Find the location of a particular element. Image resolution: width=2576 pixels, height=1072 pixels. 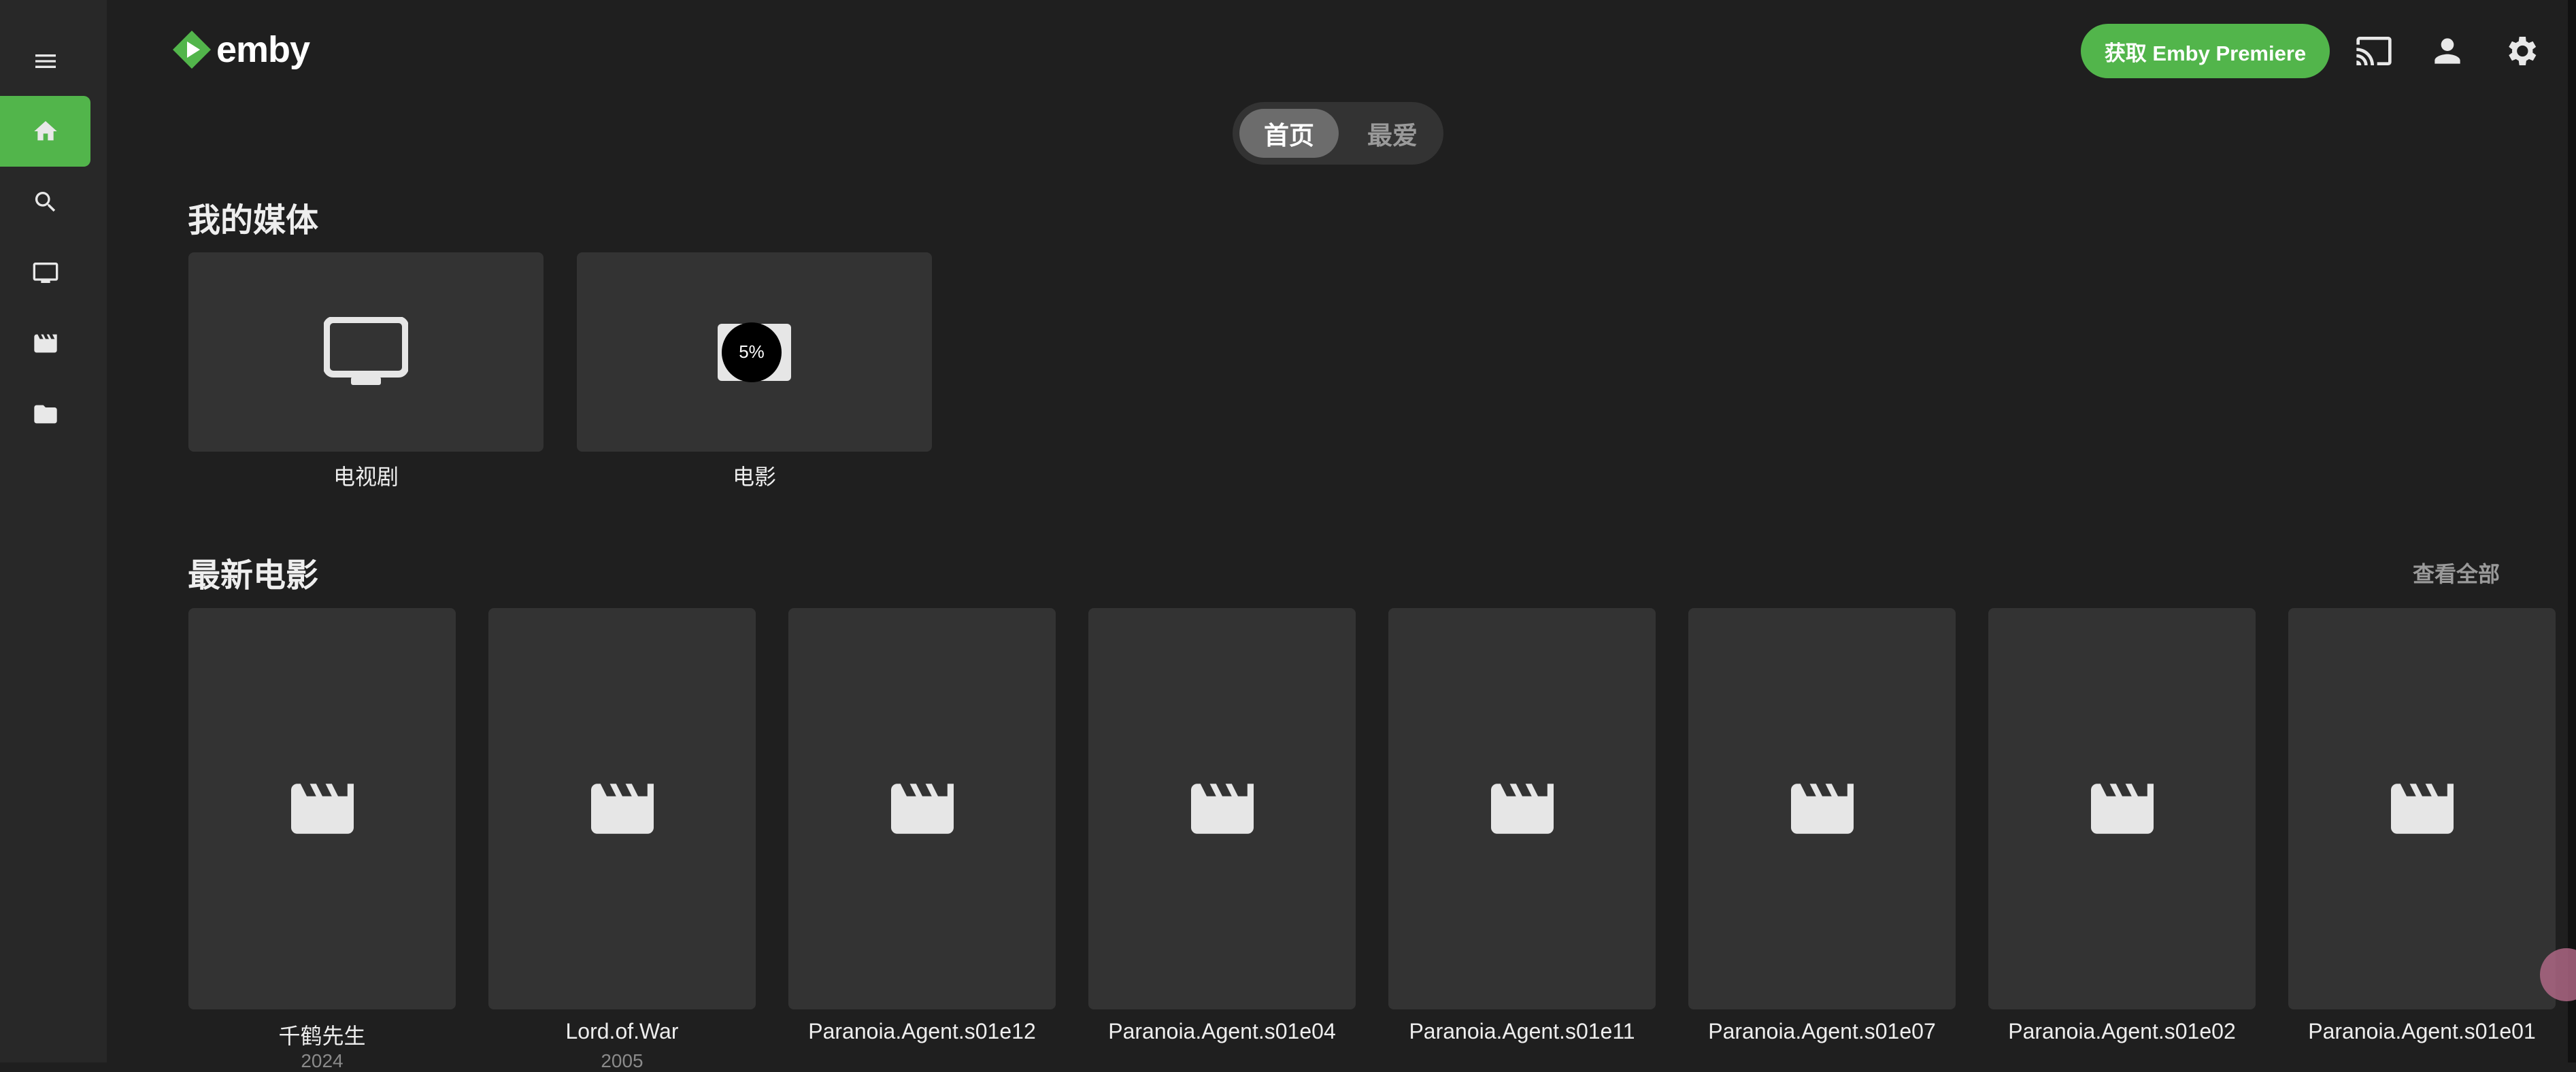

library-progress: 5% is located at coordinates (754, 352).